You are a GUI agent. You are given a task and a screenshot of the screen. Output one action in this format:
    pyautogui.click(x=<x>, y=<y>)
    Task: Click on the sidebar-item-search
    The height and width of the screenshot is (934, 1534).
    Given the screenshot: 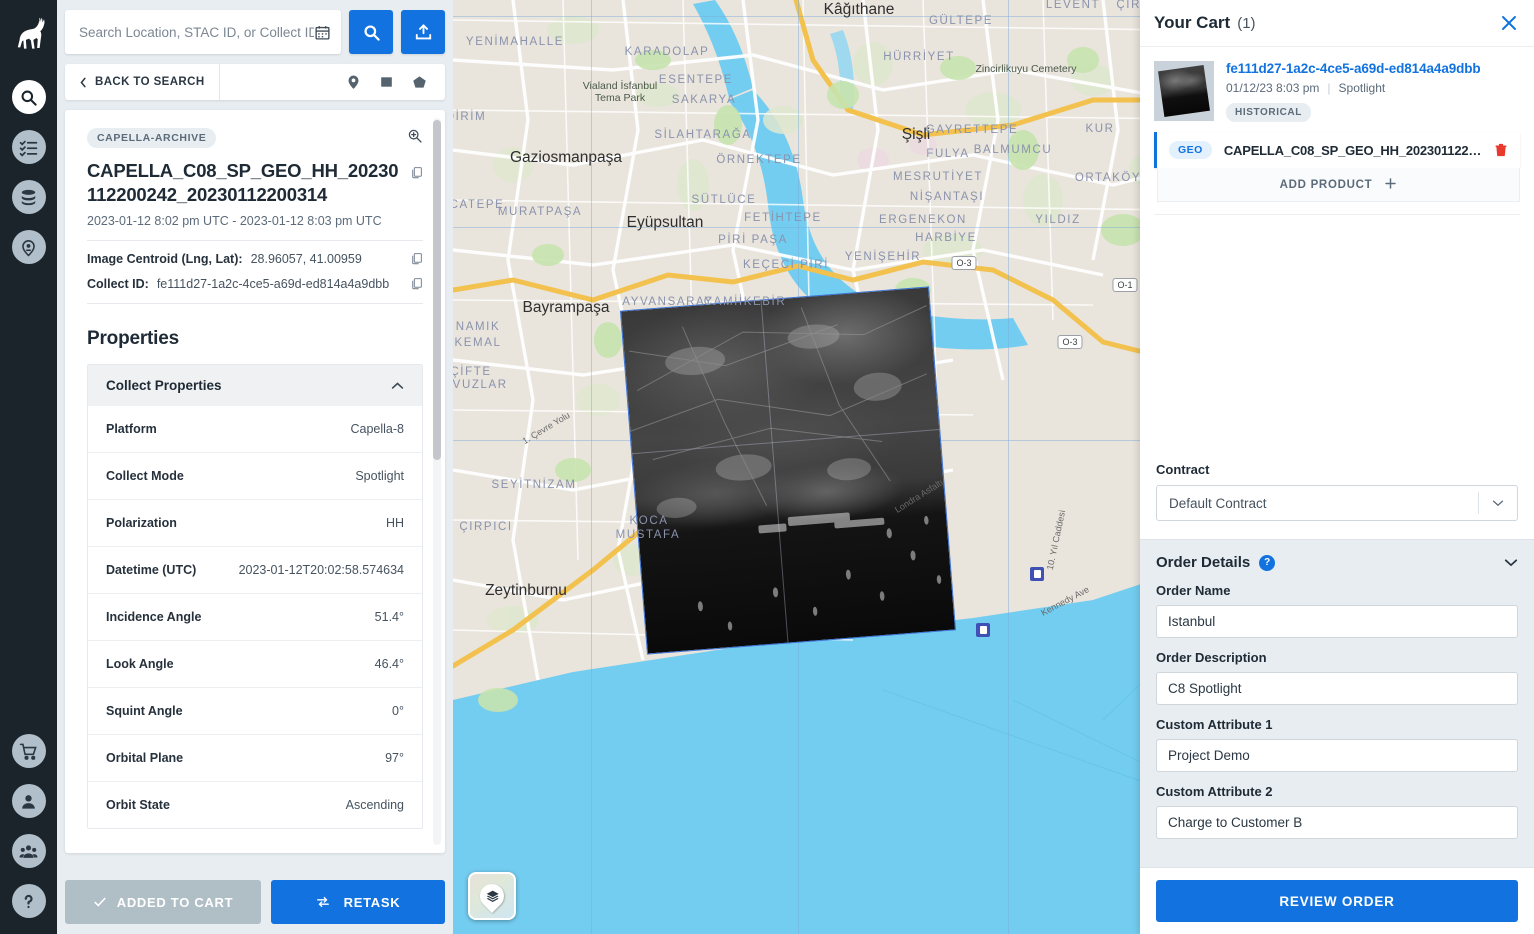 What is the action you would take?
    pyautogui.click(x=28, y=97)
    